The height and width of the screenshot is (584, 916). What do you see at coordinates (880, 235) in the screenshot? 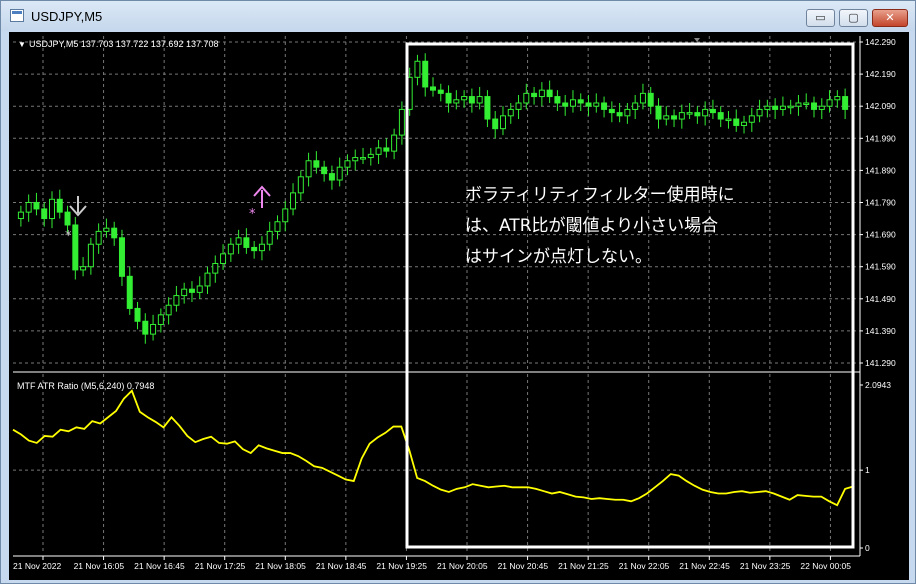
I see `price-tick-label: 141.690` at bounding box center [880, 235].